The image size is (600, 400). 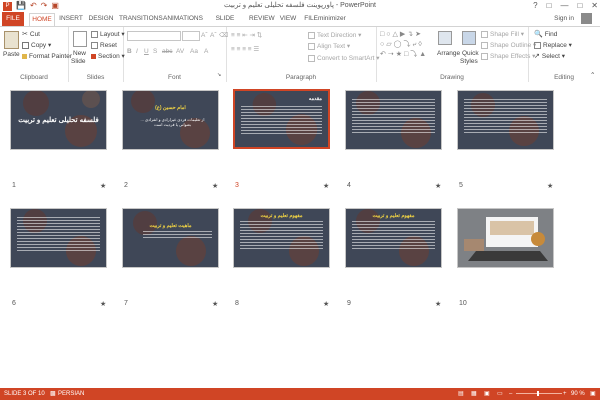 I want to click on reset-button: Reset, so click(x=104, y=45).